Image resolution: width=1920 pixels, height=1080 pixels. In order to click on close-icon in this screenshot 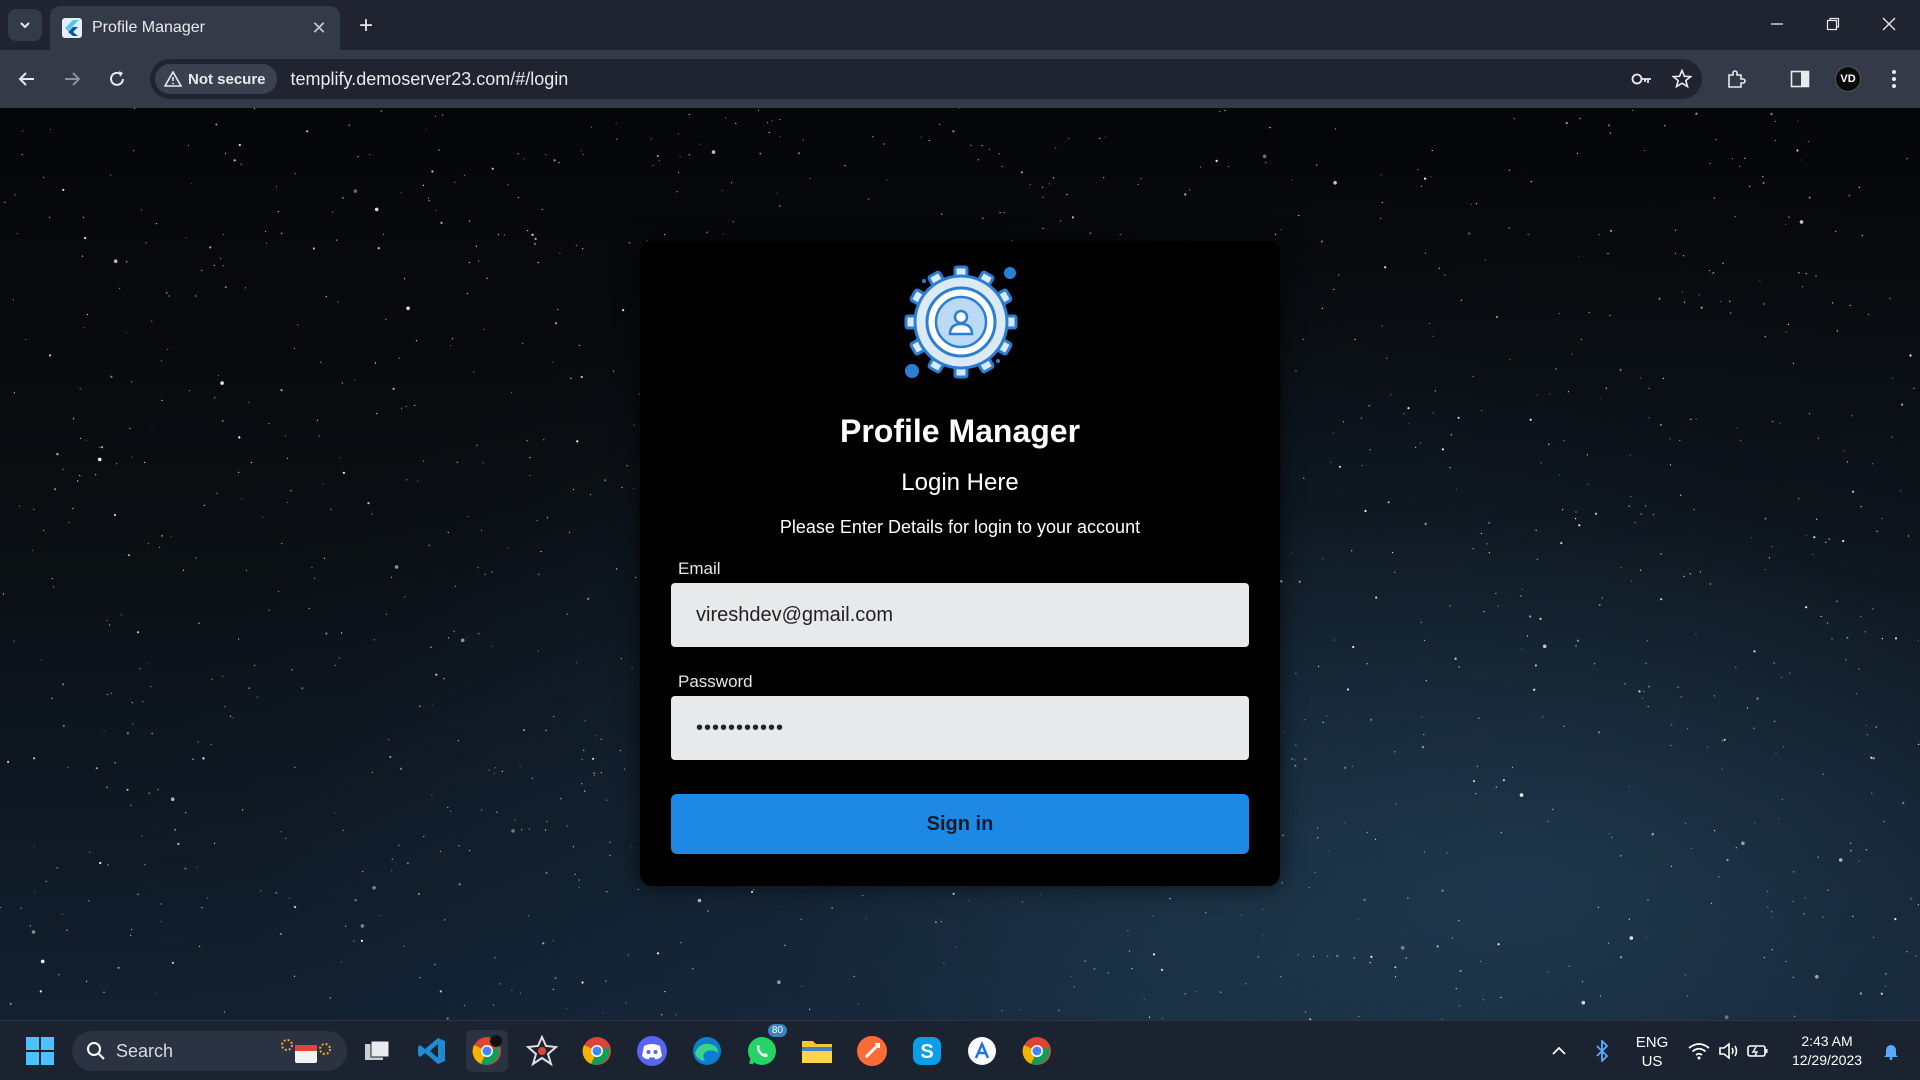, I will do `click(1889, 24)`.